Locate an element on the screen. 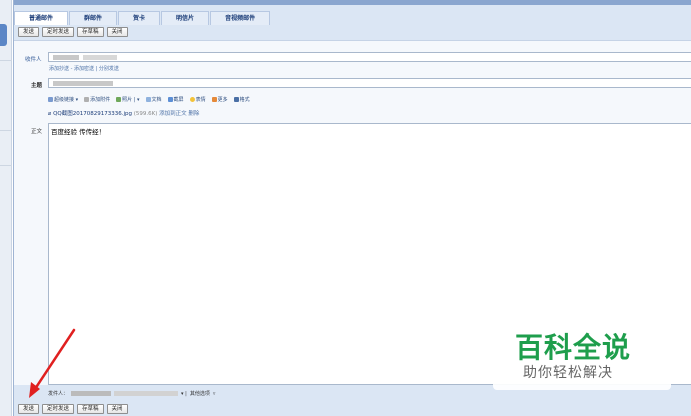  attachment-filename: QQ截图20170829173336.jpg is located at coordinates (92, 114).